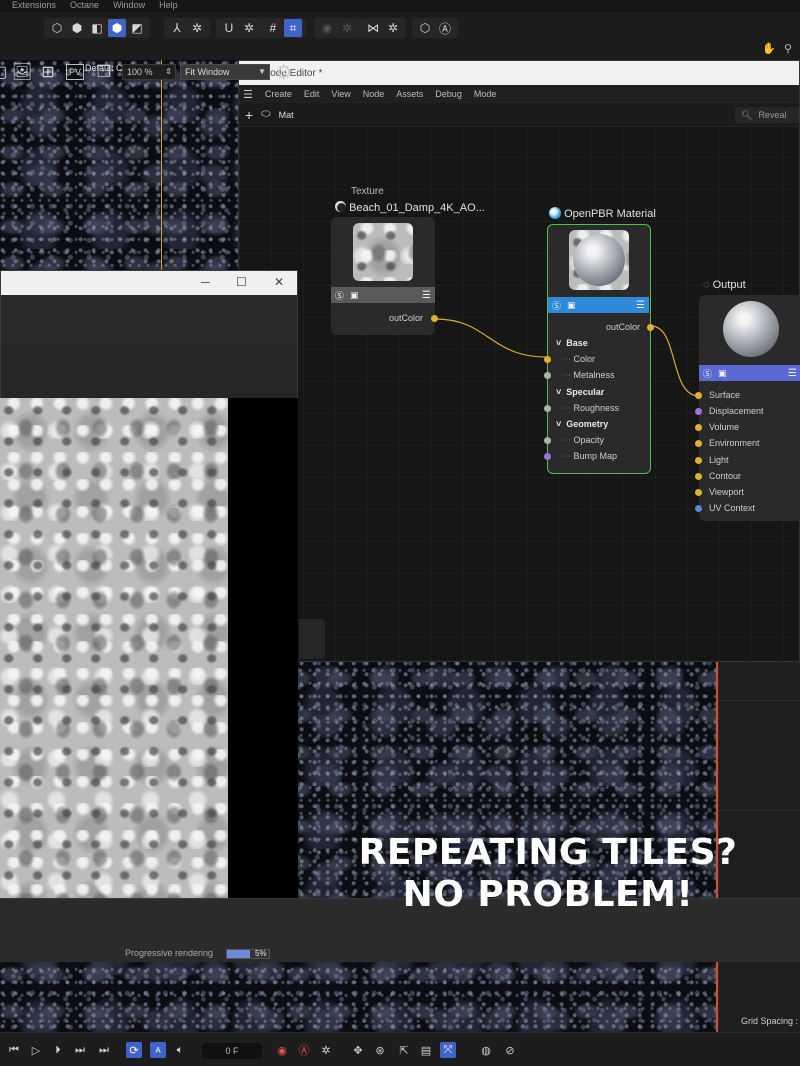  I want to click on menu-item-octane: Octane, so click(84, 6).